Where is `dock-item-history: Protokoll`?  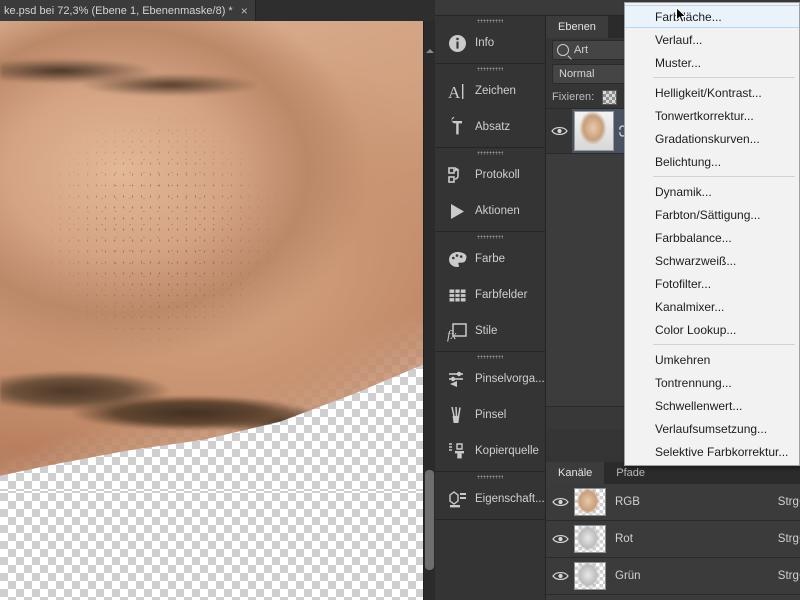
dock-item-history: Protokoll is located at coordinates (490, 175).